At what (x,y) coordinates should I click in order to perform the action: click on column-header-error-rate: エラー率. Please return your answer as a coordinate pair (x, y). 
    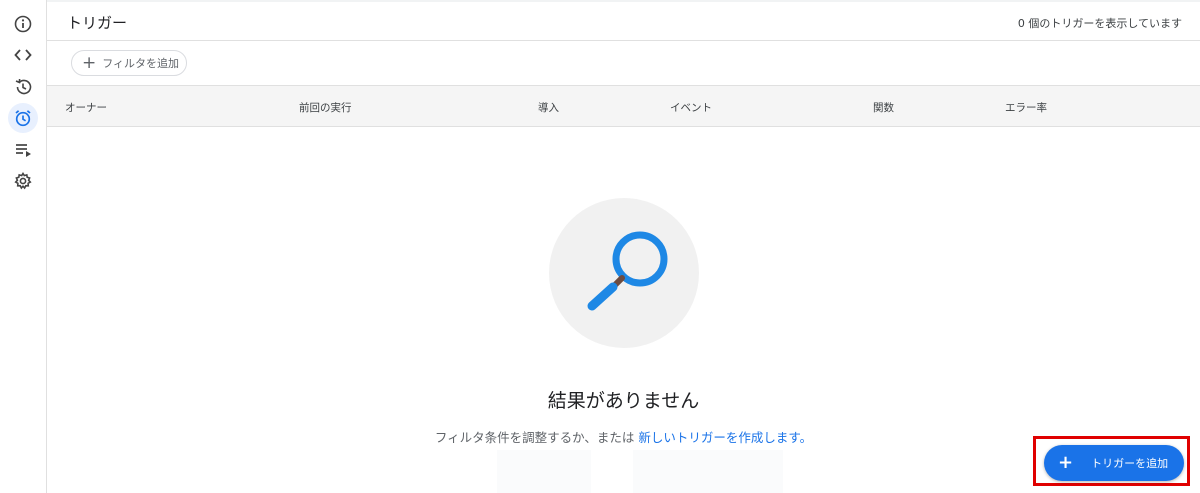
    Looking at the image, I should click on (1026, 107).